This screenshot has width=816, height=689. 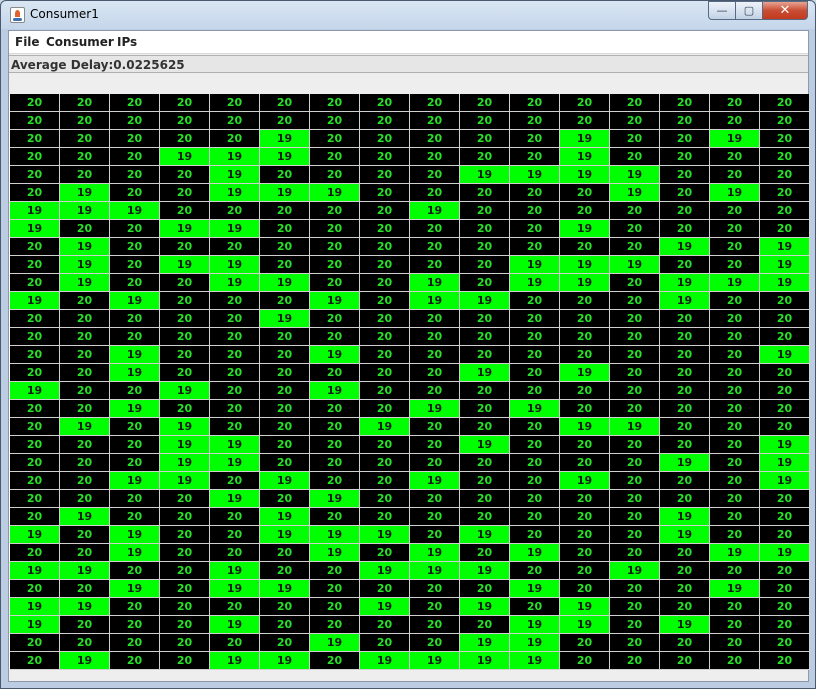 What do you see at coordinates (785, 10) in the screenshot?
I see `close-button: ✕` at bounding box center [785, 10].